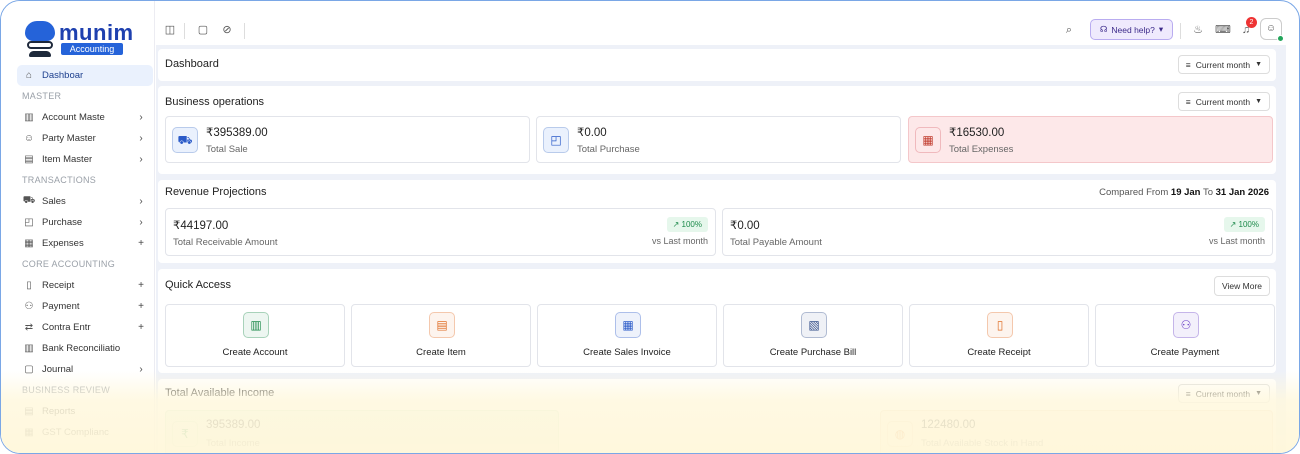  What do you see at coordinates (198, 285) in the screenshot?
I see `card-title: Quick Access` at bounding box center [198, 285].